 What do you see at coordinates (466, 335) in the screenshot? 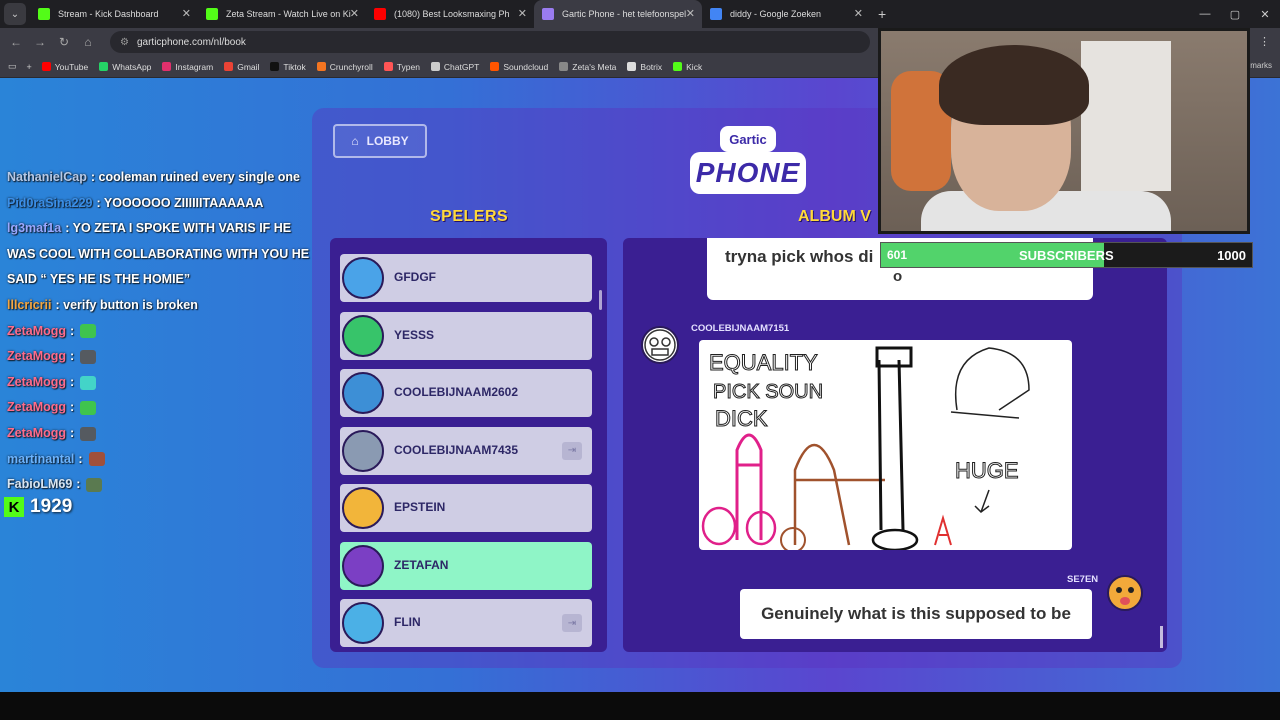
I see `player-row: YESSS` at bounding box center [466, 335].